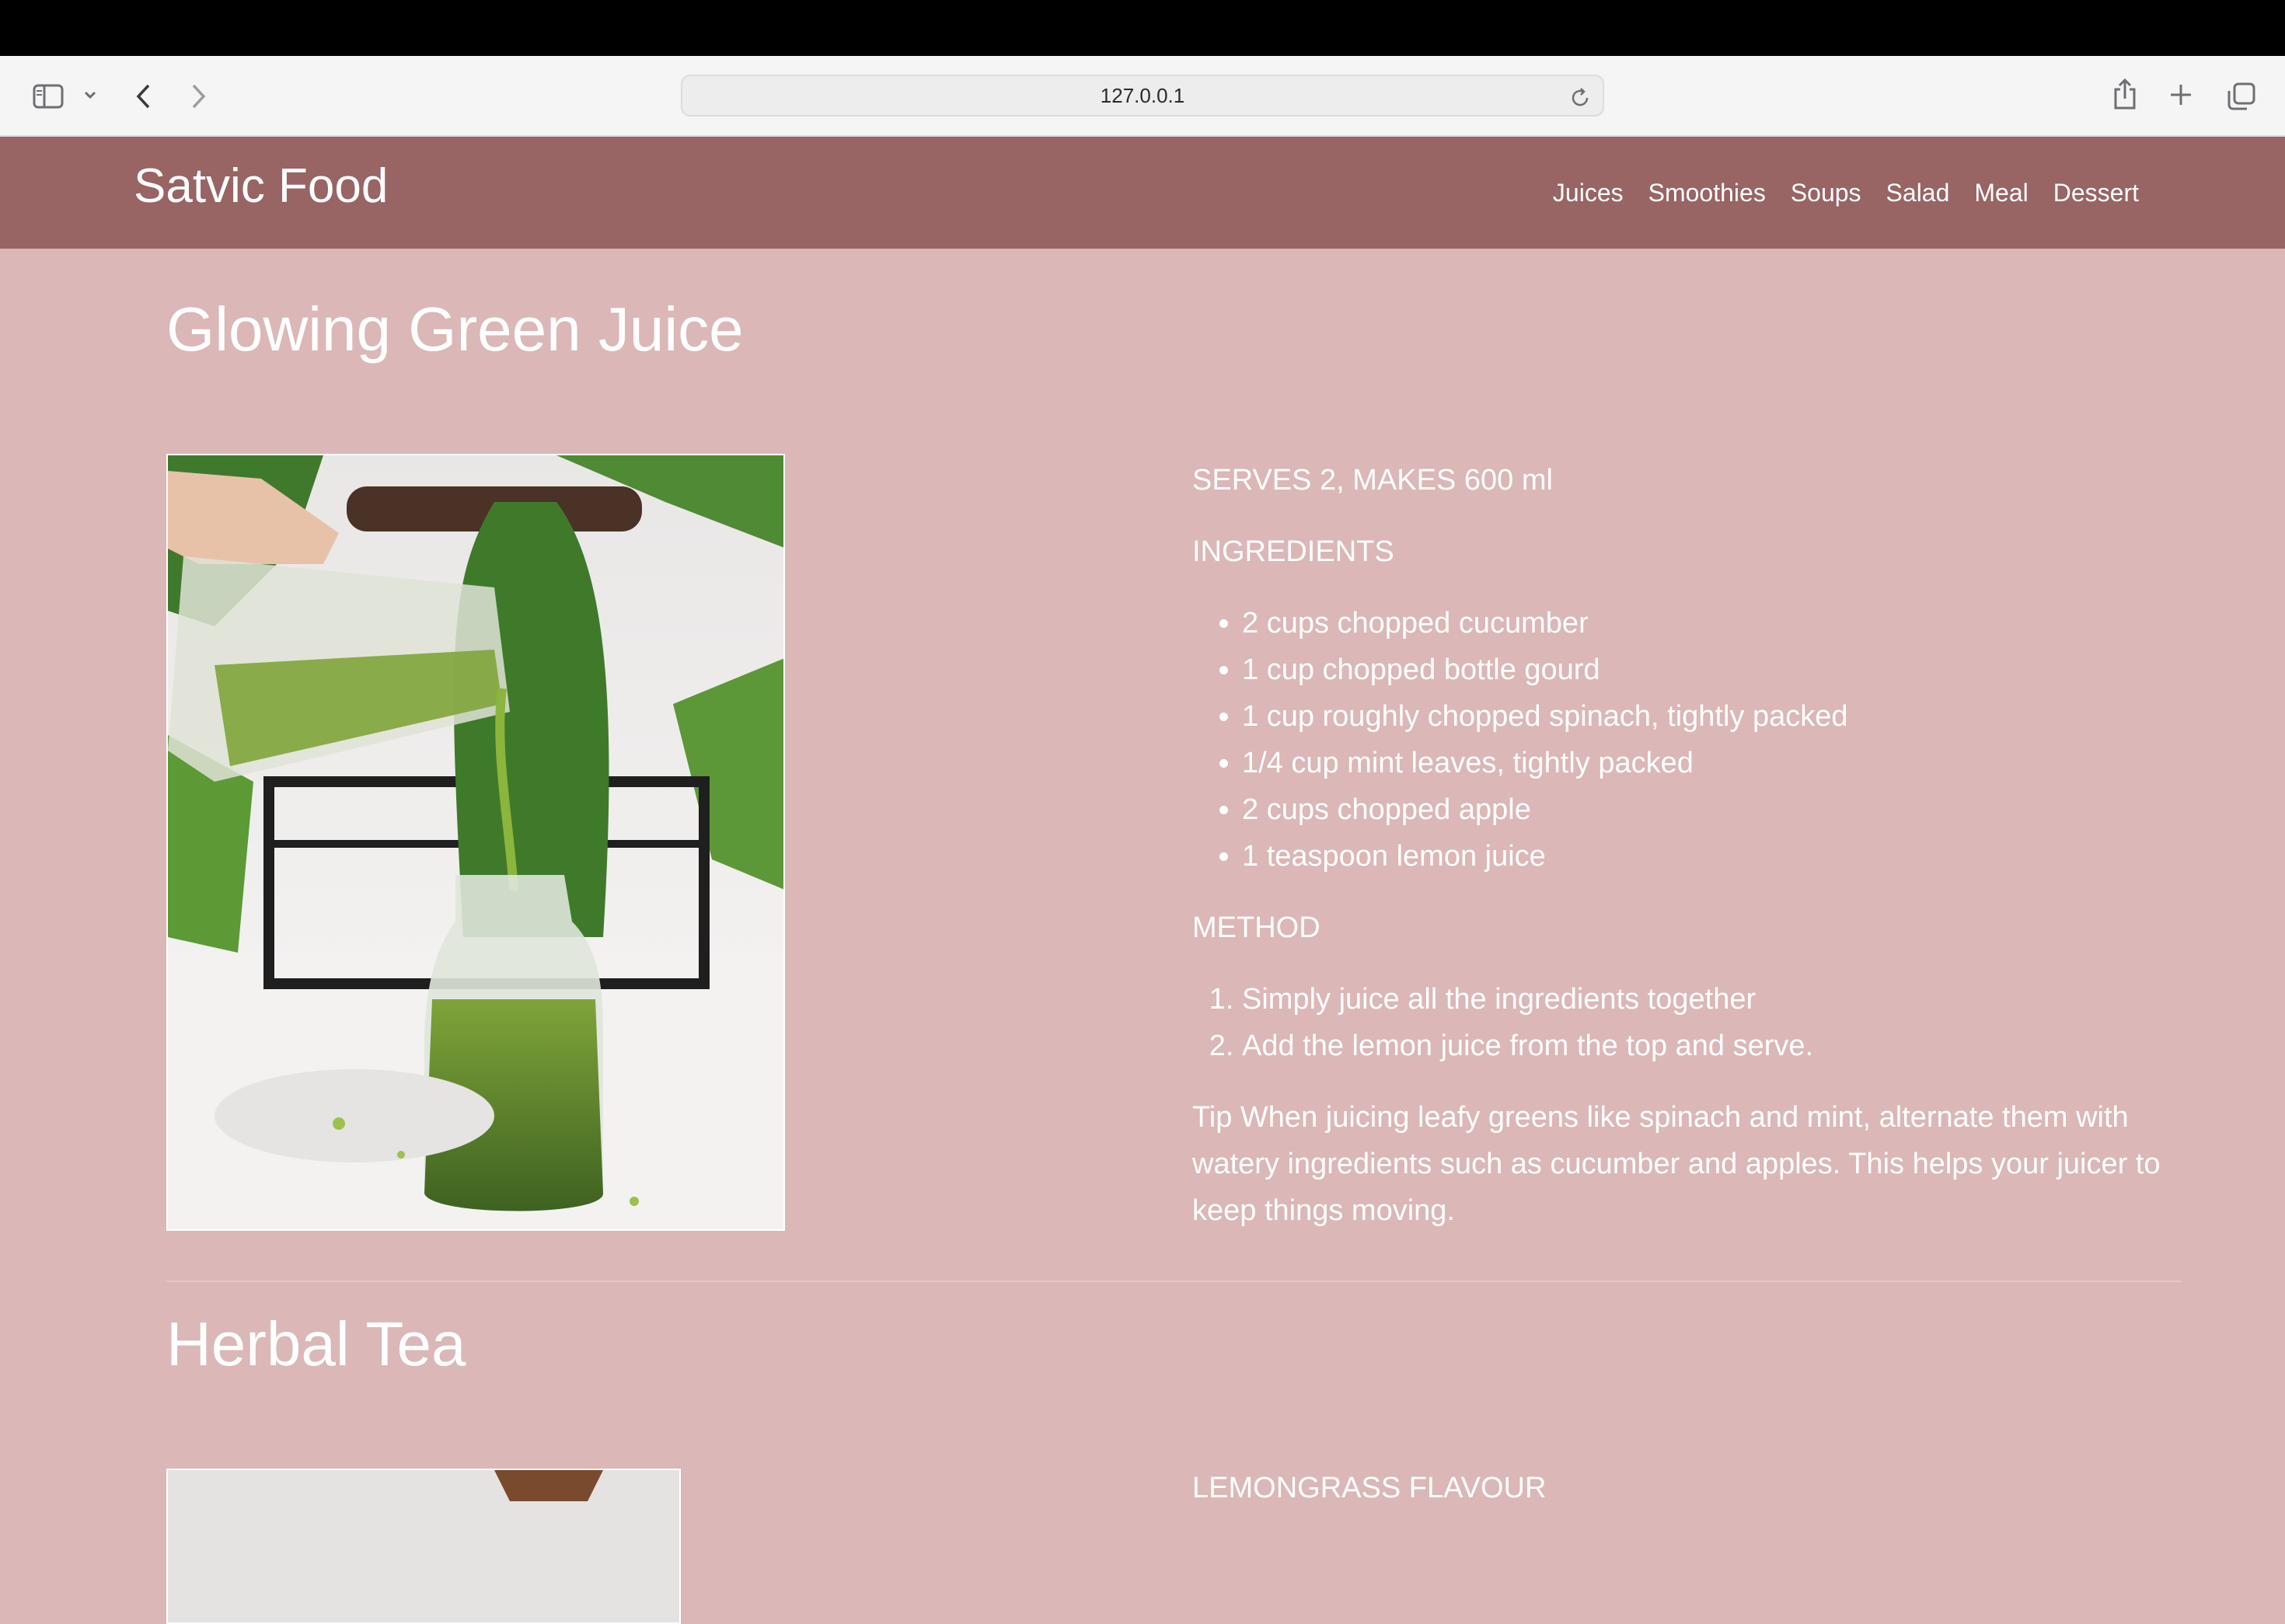 The image size is (2285, 1624). I want to click on list-item: 1 teaspoon lemon juice, so click(1711, 856).